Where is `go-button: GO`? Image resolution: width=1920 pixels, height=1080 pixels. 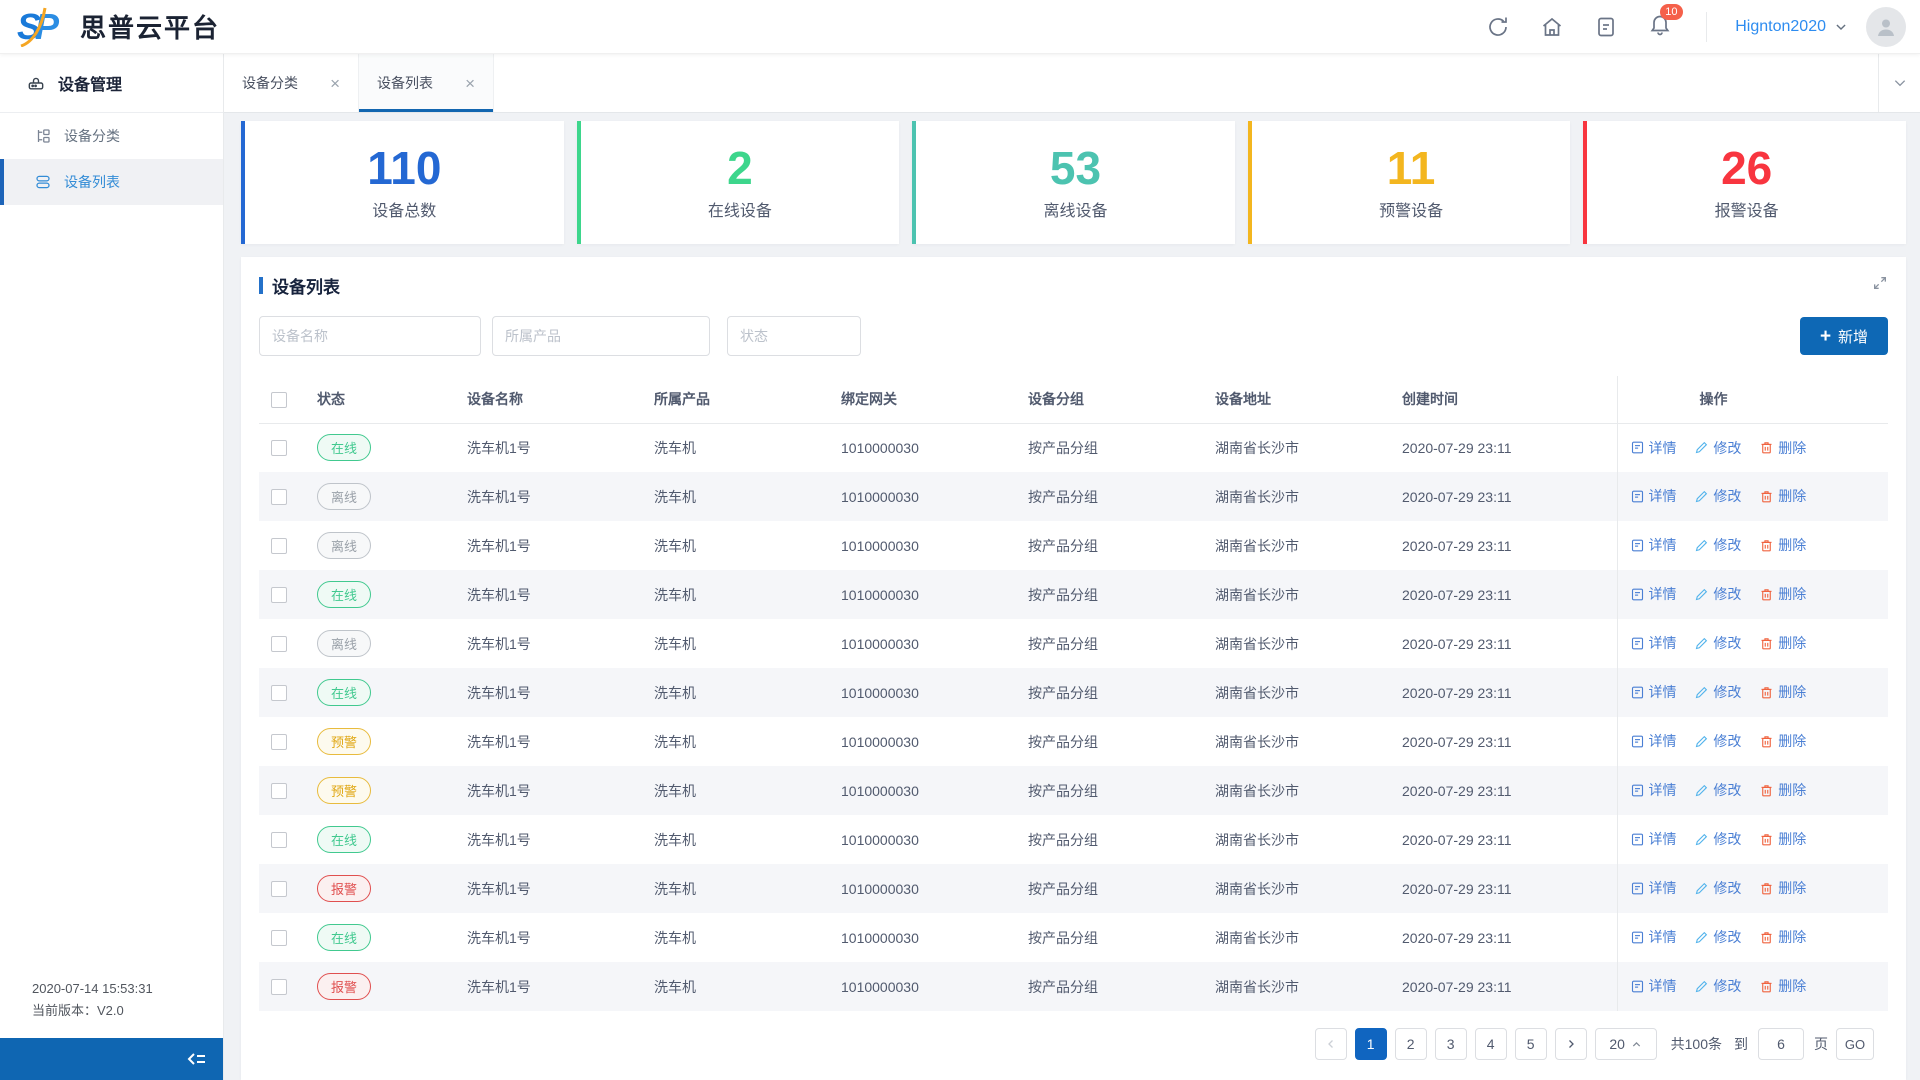 go-button: GO is located at coordinates (1855, 1044).